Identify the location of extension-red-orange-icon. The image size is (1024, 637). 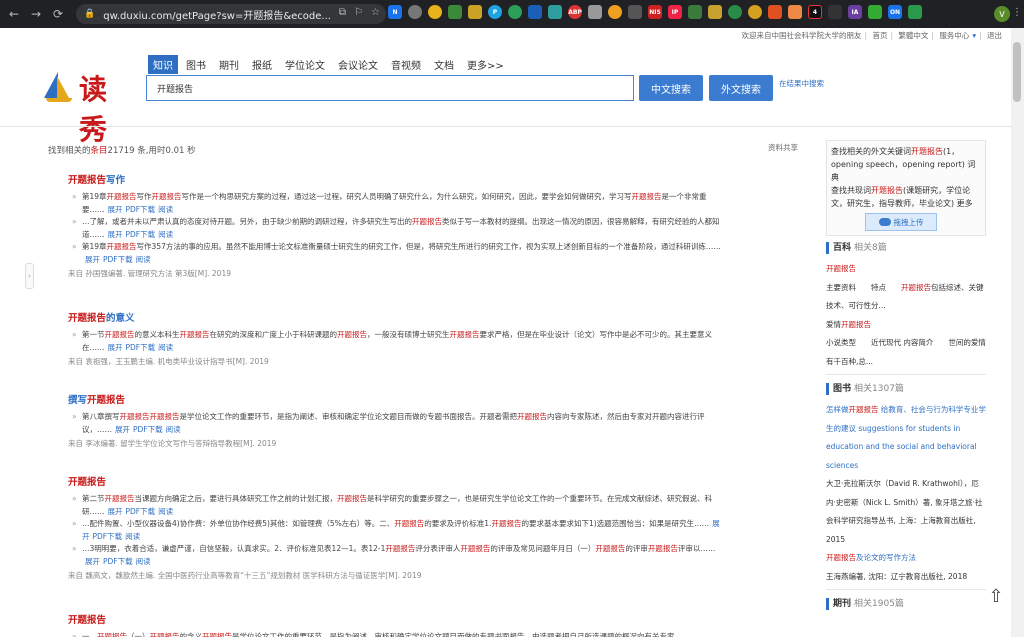
(775, 12).